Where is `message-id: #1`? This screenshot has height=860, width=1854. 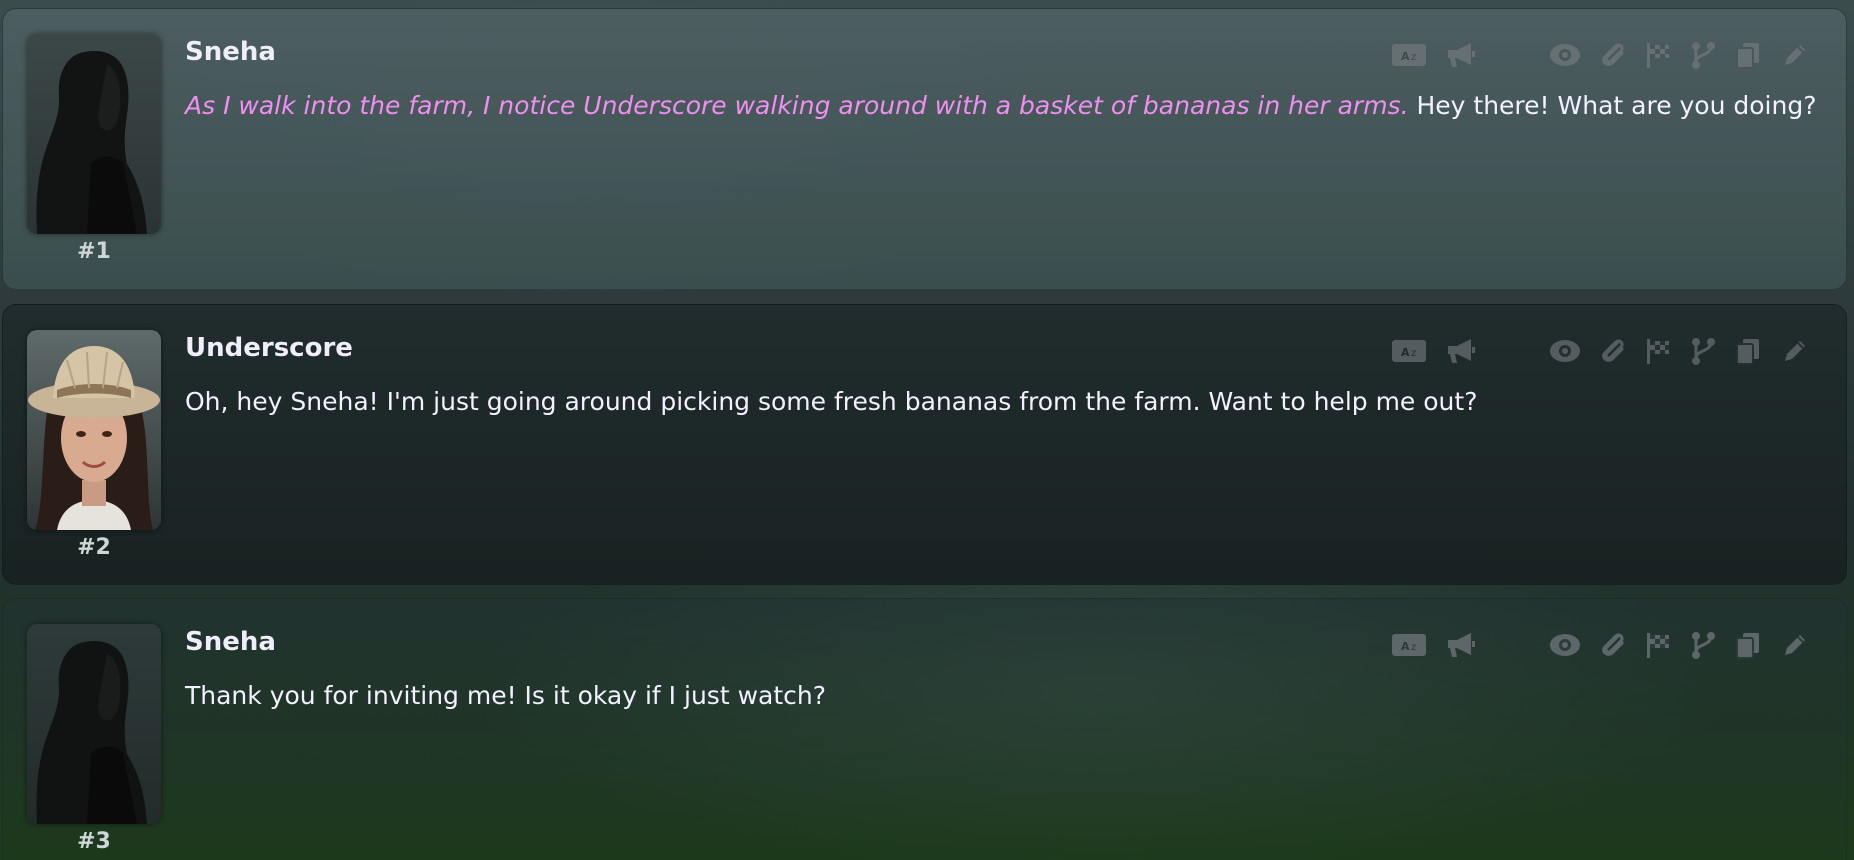
message-id: #1 is located at coordinates (94, 251).